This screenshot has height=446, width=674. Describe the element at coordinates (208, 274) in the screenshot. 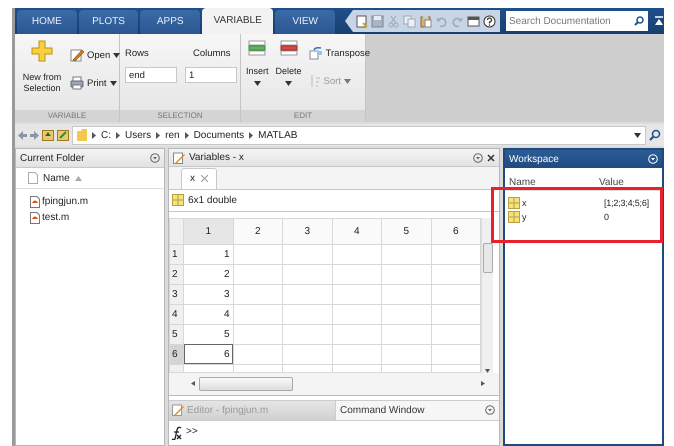

I see `table-cell: 2` at that location.